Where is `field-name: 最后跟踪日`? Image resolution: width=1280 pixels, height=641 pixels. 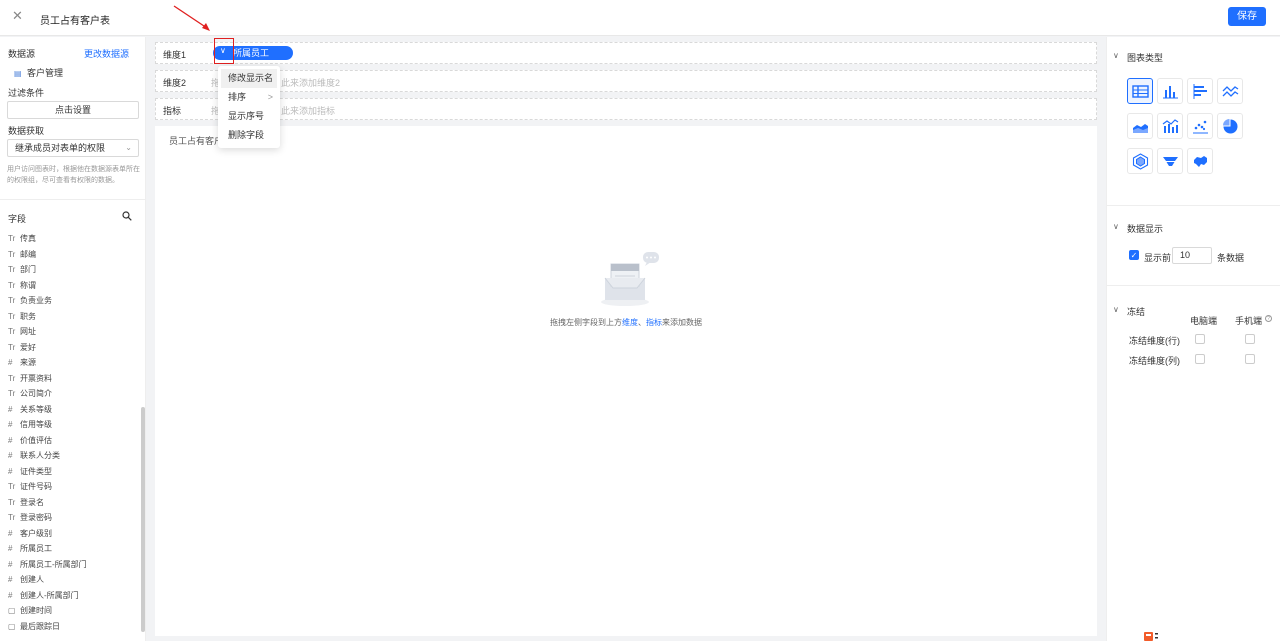
field-name: 最后跟踪日 is located at coordinates (40, 626).